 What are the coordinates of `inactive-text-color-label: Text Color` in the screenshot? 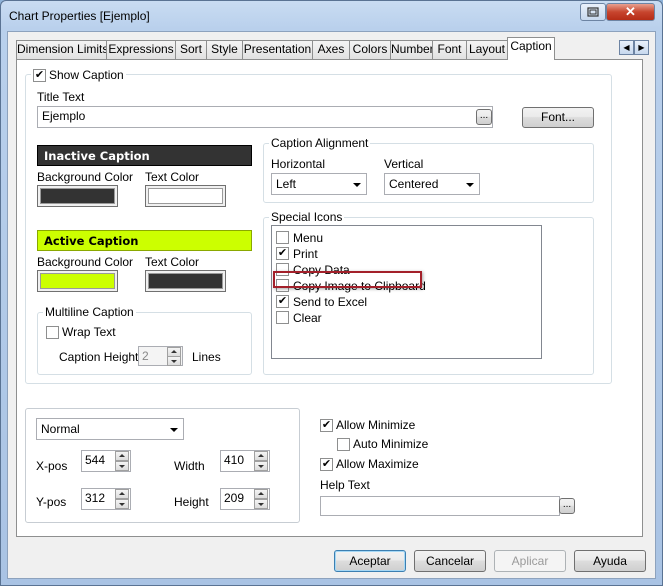 It's located at (172, 177).